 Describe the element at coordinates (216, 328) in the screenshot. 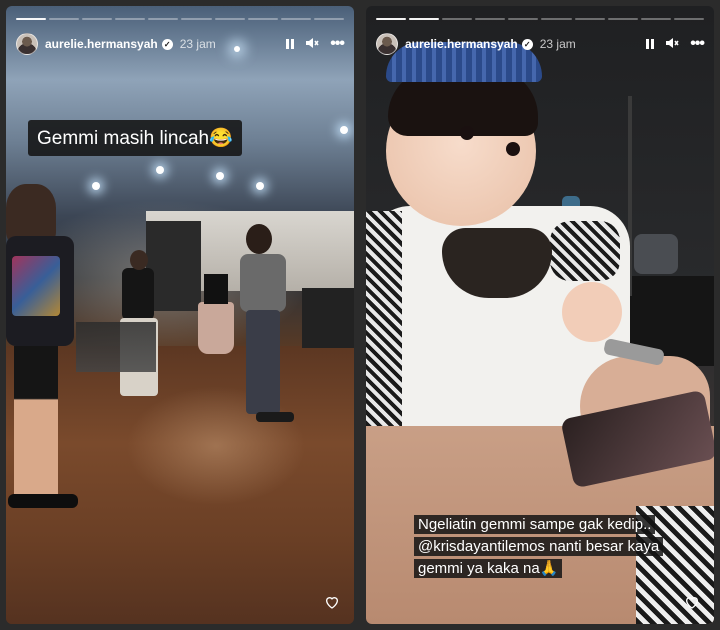

I see `woman-skirt` at that location.